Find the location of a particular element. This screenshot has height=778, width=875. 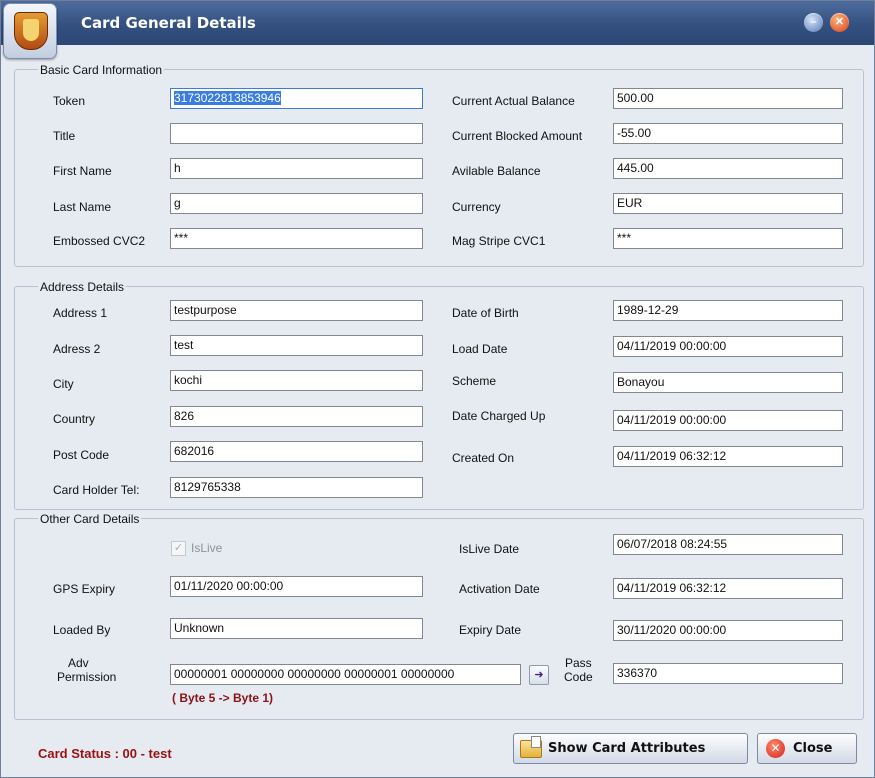

address2-label: Adress 2 is located at coordinates (77, 349).